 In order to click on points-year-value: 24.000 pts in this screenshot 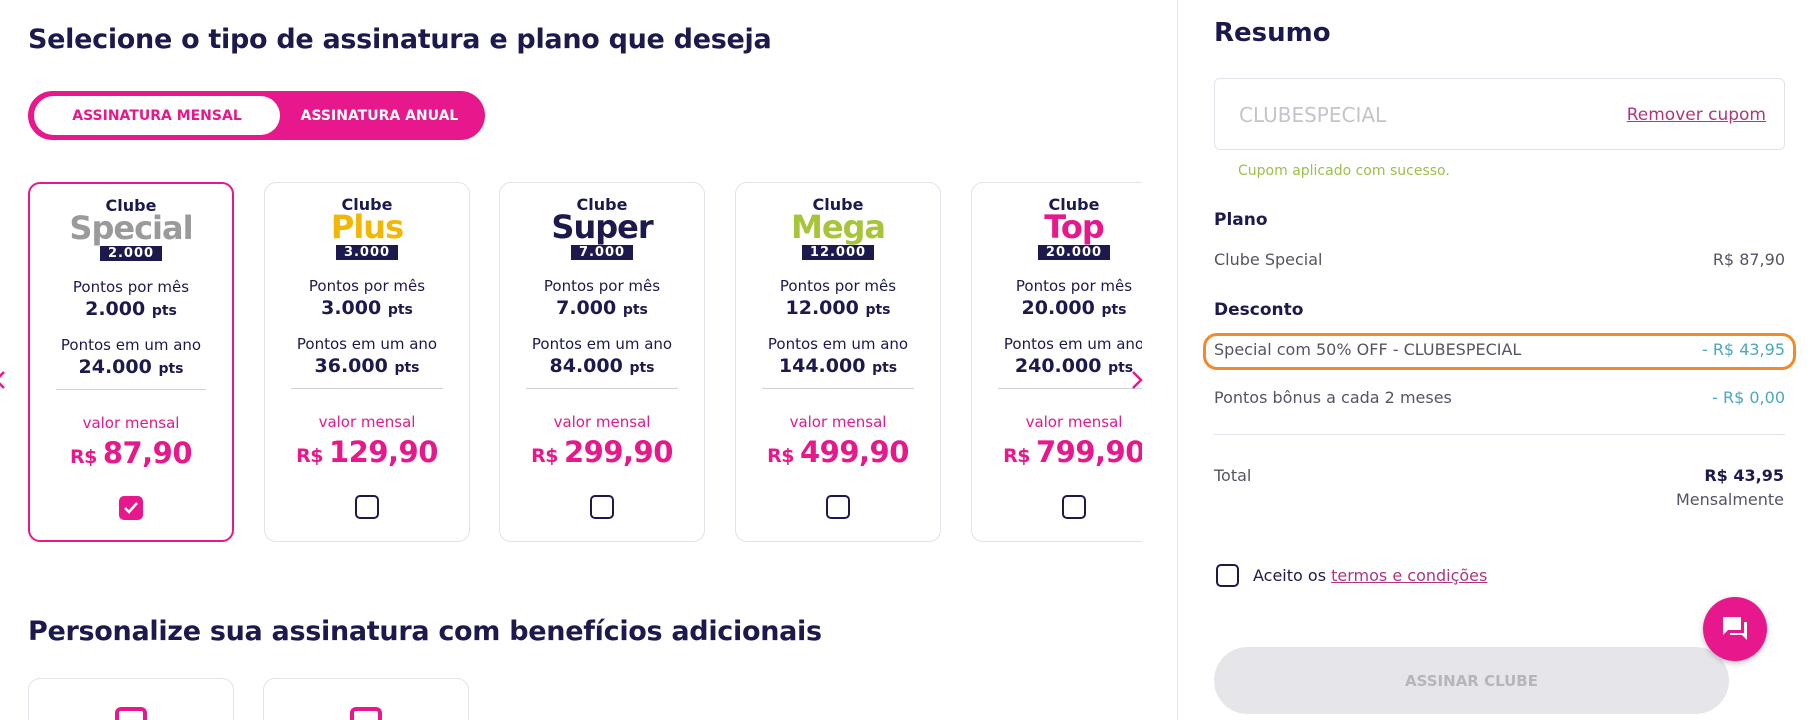, I will do `click(131, 367)`.